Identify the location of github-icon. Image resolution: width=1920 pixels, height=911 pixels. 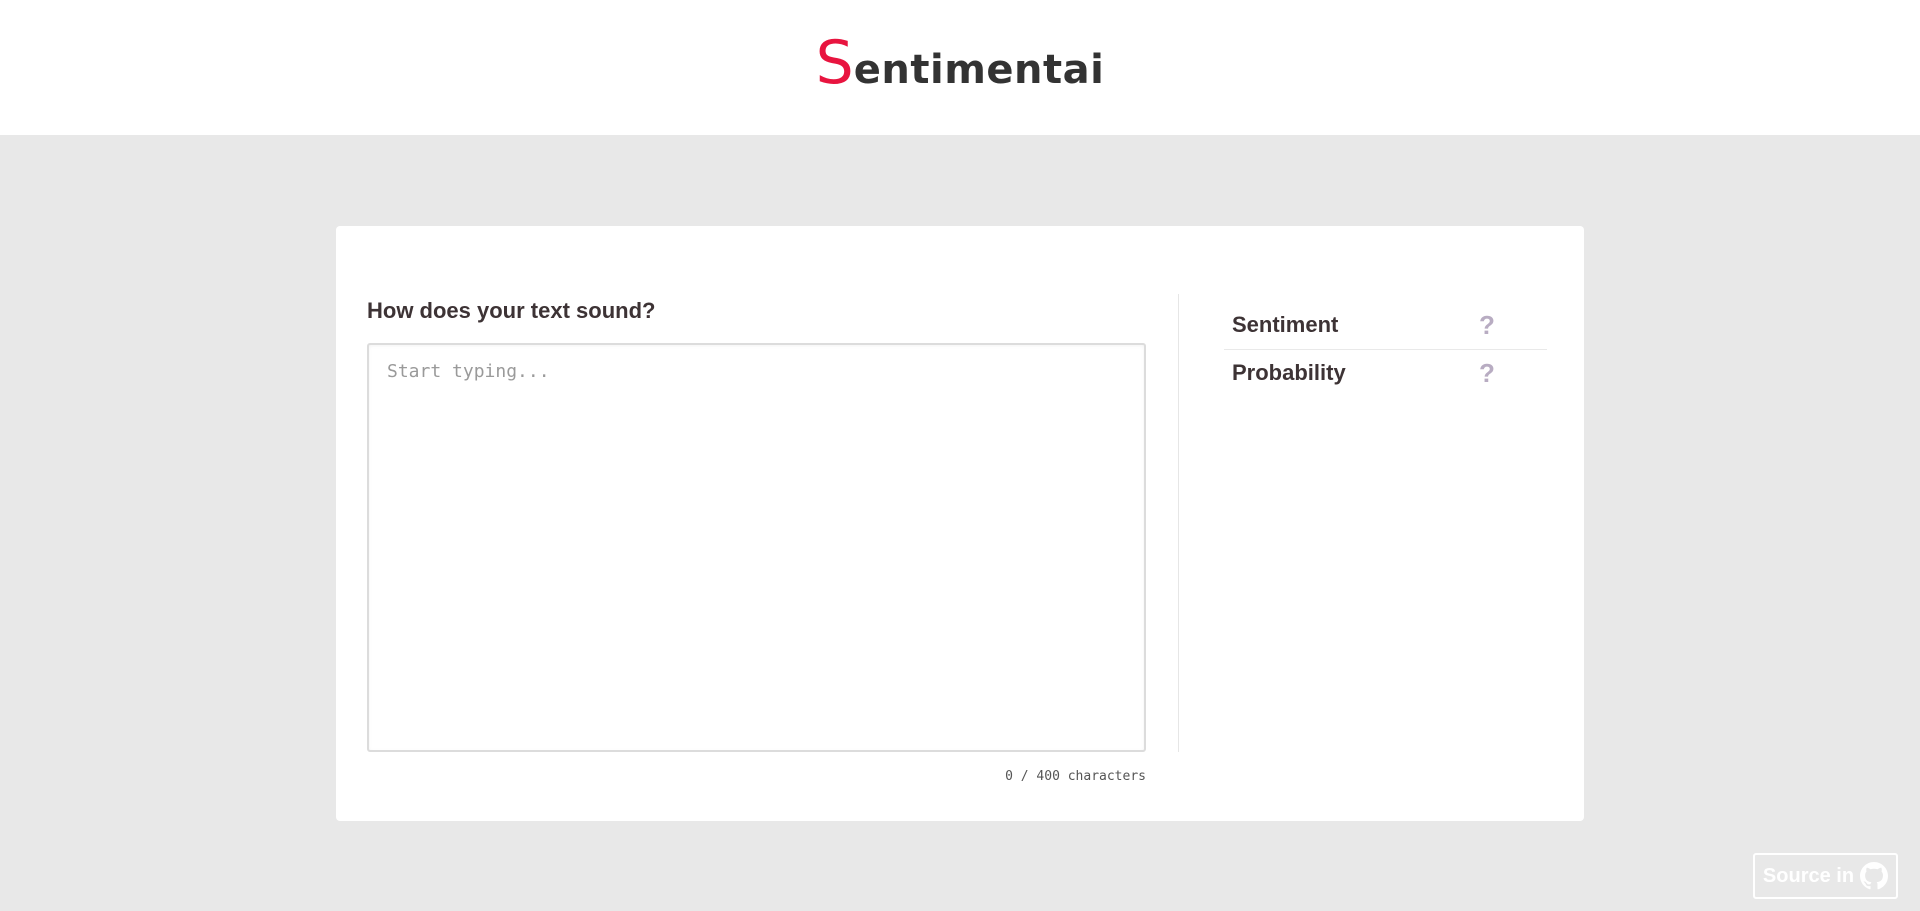
(1874, 876).